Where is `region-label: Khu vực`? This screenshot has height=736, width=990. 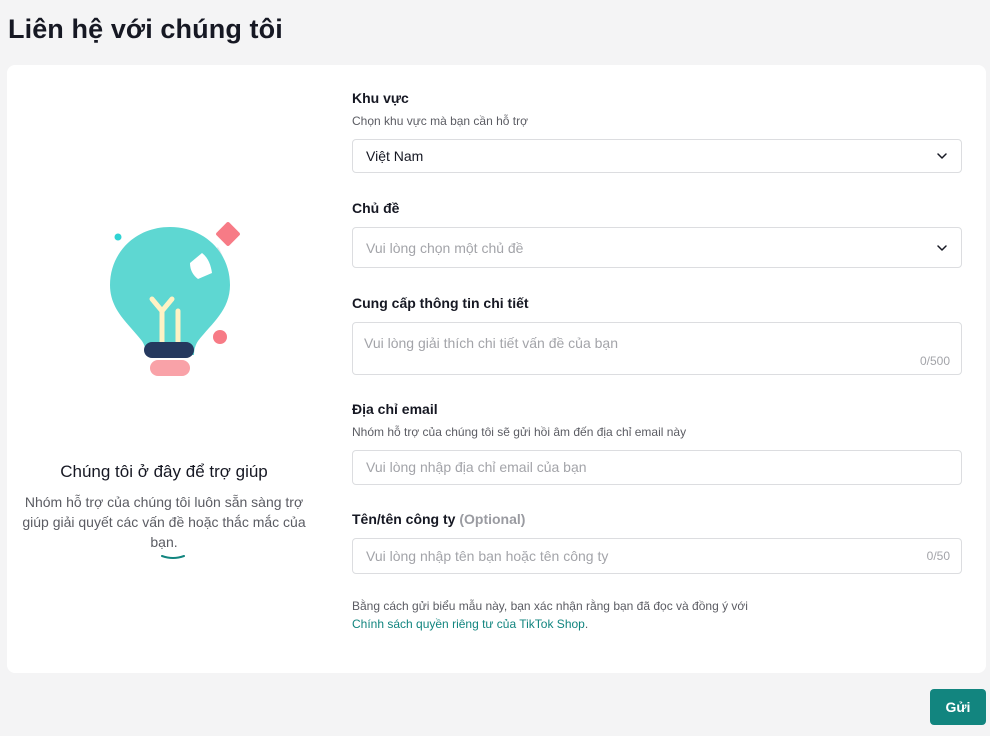
region-label: Khu vực is located at coordinates (380, 98).